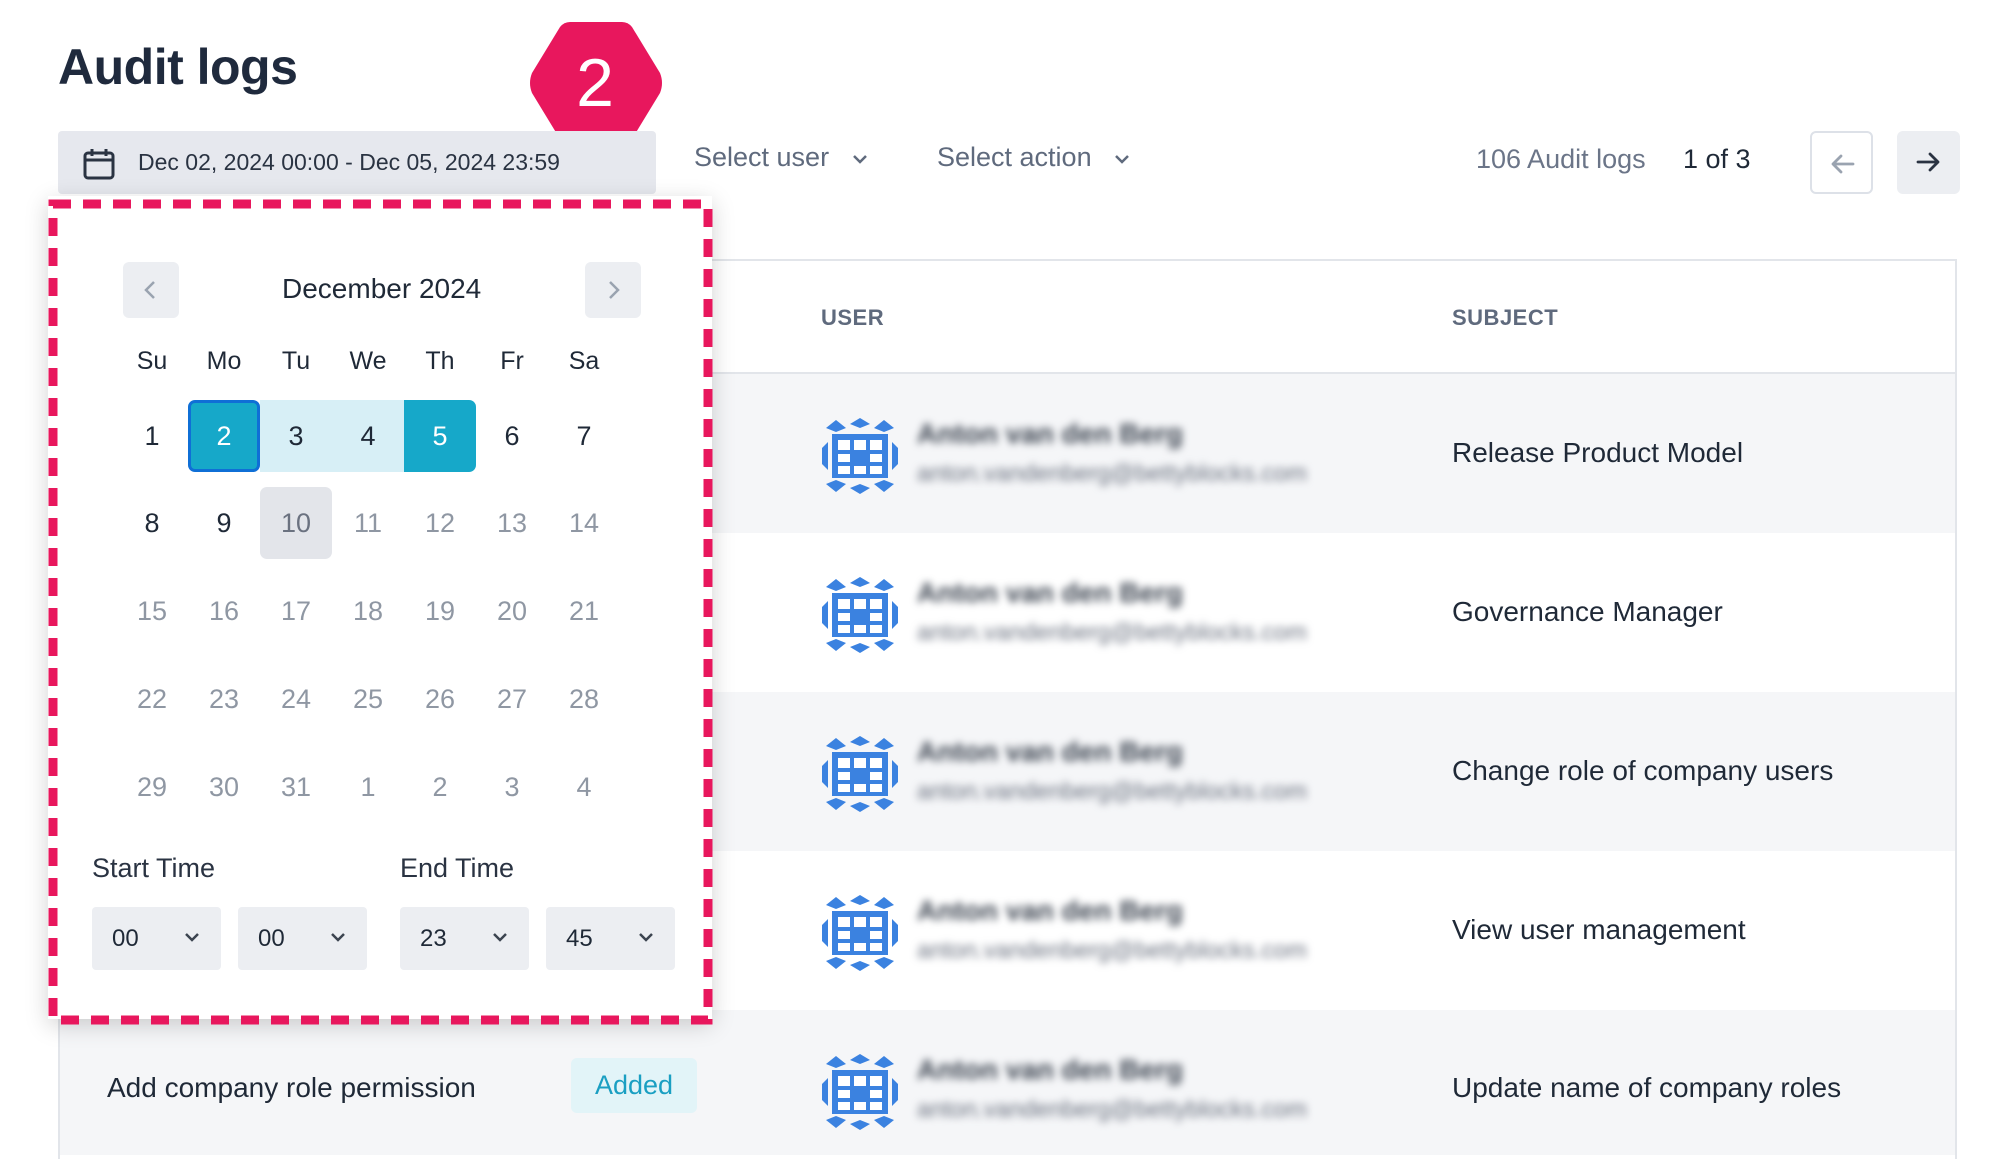  Describe the element at coordinates (152, 611) in the screenshot. I see `calendar-day: 15` at that location.